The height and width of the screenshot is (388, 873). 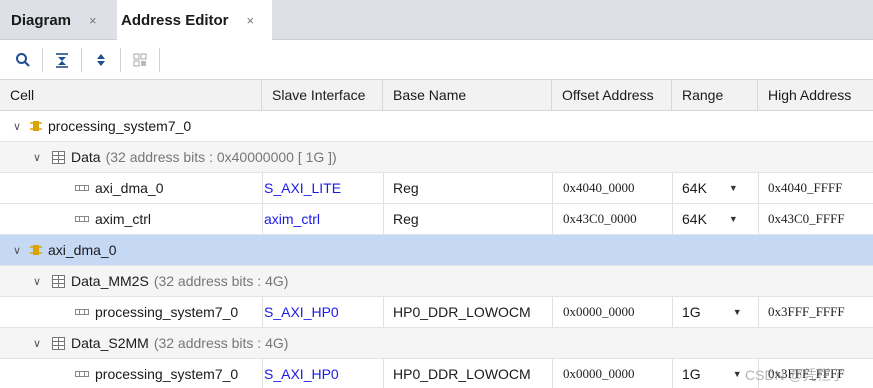 What do you see at coordinates (715, 95) in the screenshot?
I see `column-header-range: Range` at bounding box center [715, 95].